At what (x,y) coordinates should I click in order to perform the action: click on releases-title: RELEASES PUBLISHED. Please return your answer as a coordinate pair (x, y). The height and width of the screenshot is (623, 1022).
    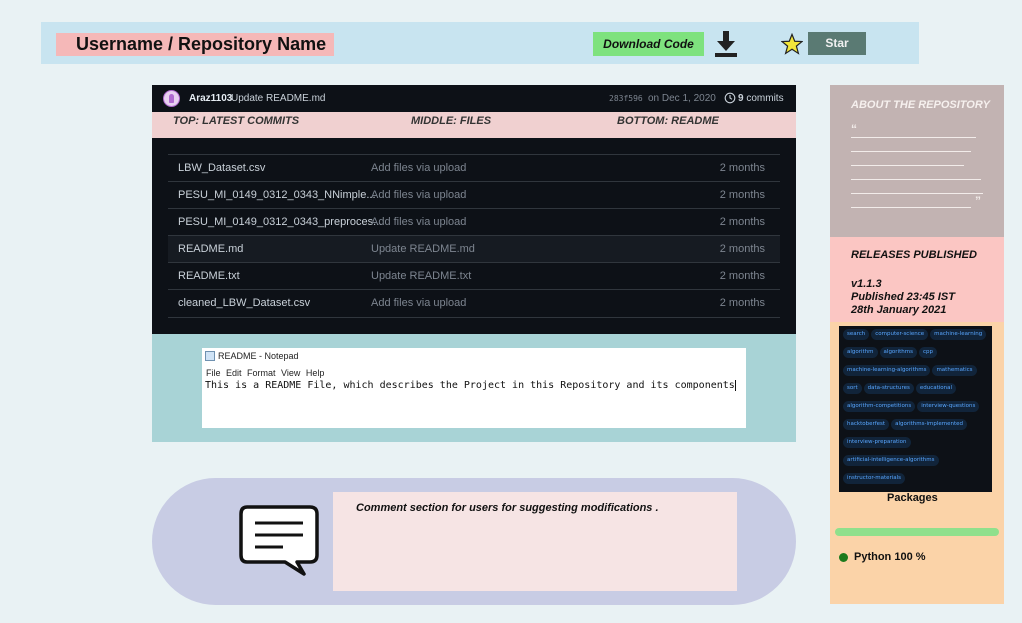
    Looking at the image, I should click on (914, 255).